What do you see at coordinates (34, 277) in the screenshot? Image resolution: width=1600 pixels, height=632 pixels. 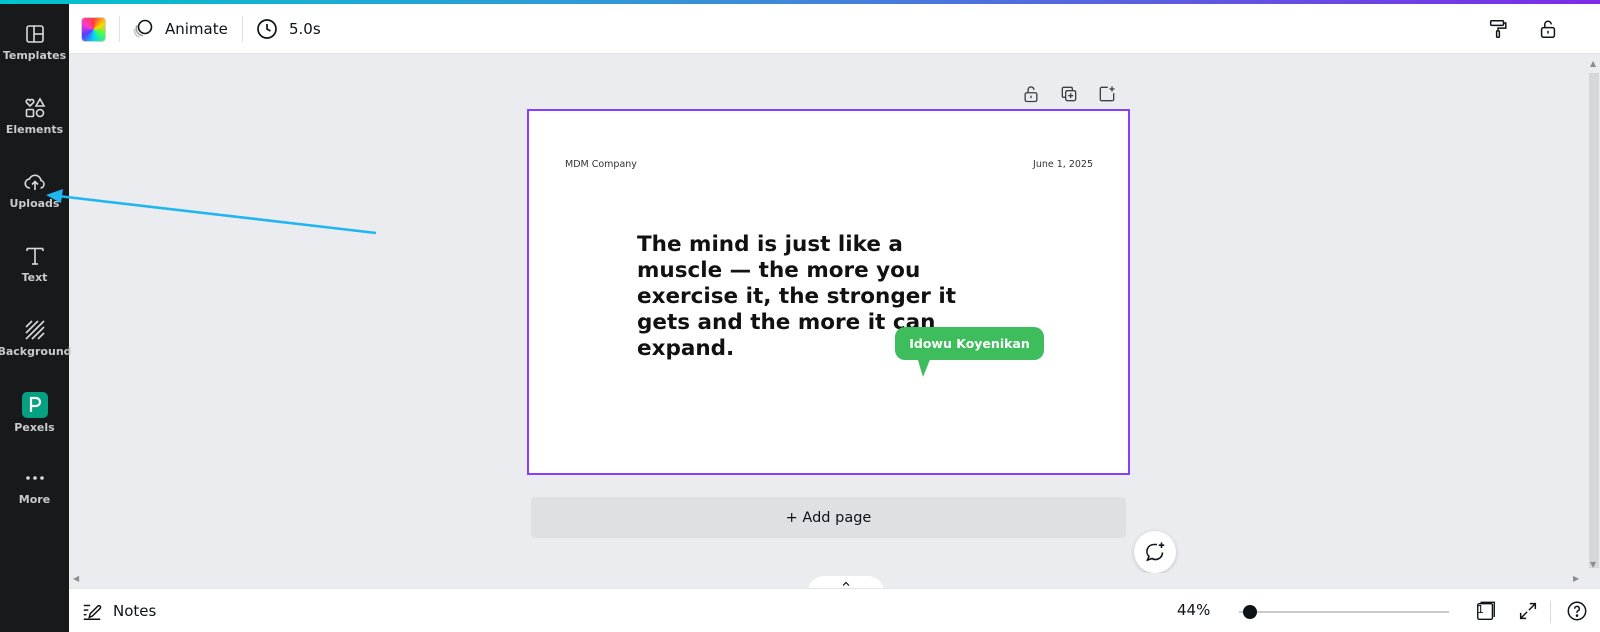 I see `sidebar-item-label: Text` at bounding box center [34, 277].